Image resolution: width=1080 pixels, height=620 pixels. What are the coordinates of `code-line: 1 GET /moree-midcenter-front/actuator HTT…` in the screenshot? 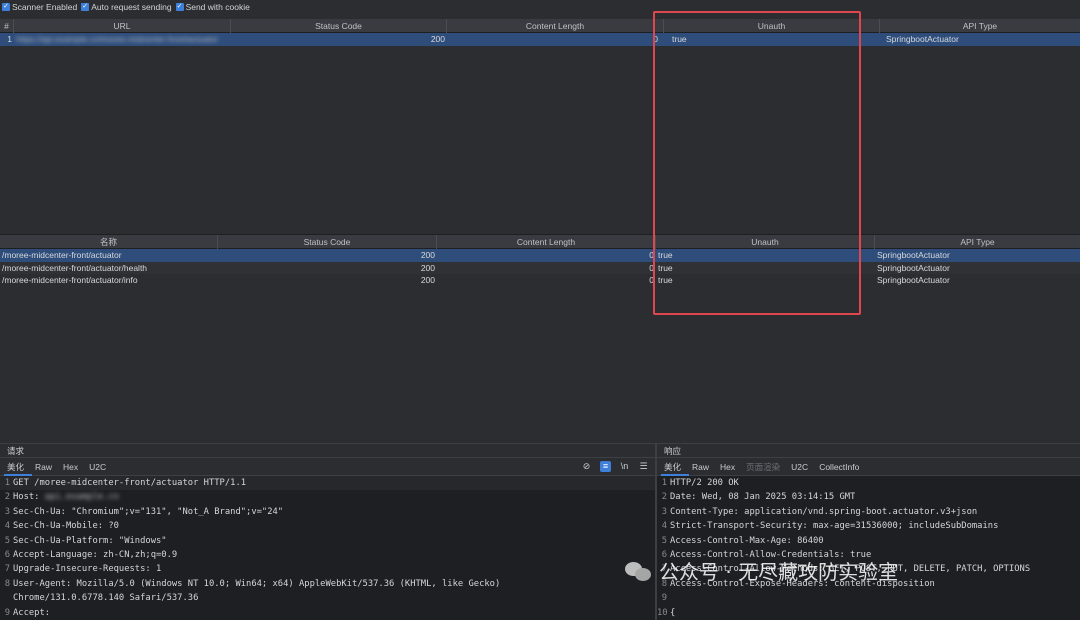 It's located at (327, 483).